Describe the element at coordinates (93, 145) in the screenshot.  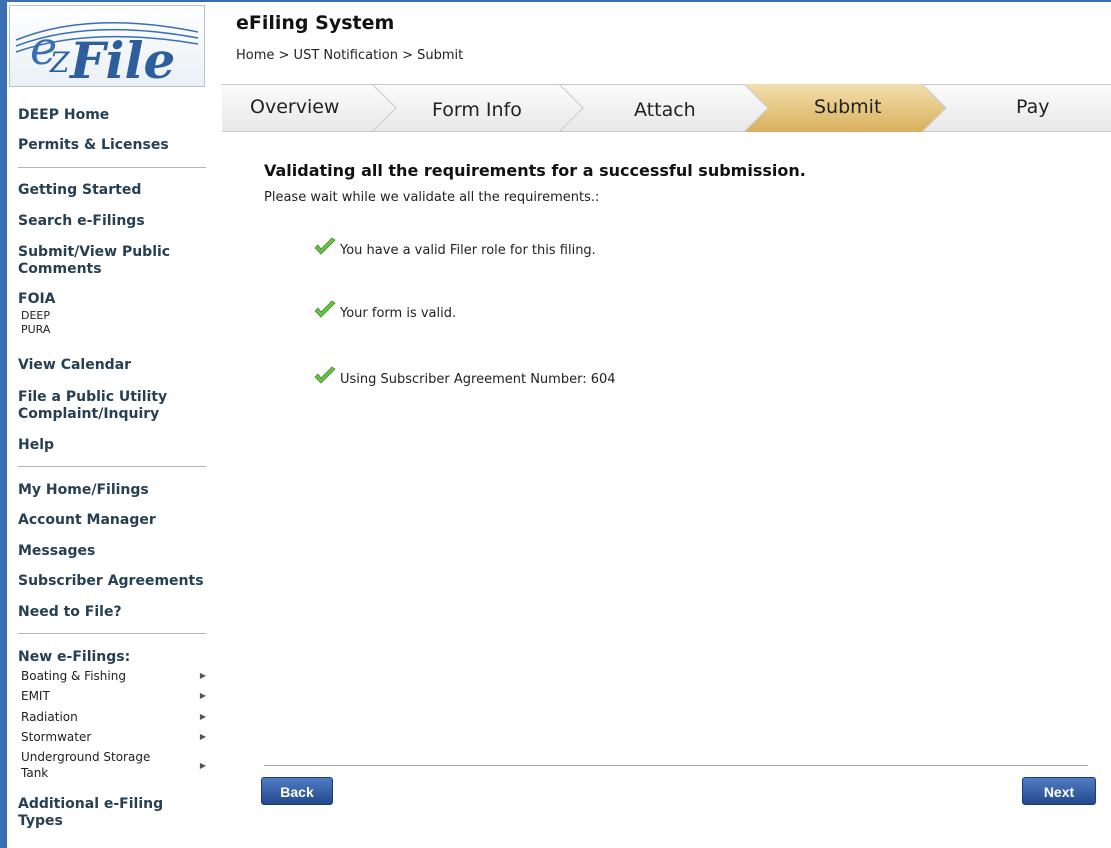
I see `nav-permits-licenses: Permits & Licenses` at that location.